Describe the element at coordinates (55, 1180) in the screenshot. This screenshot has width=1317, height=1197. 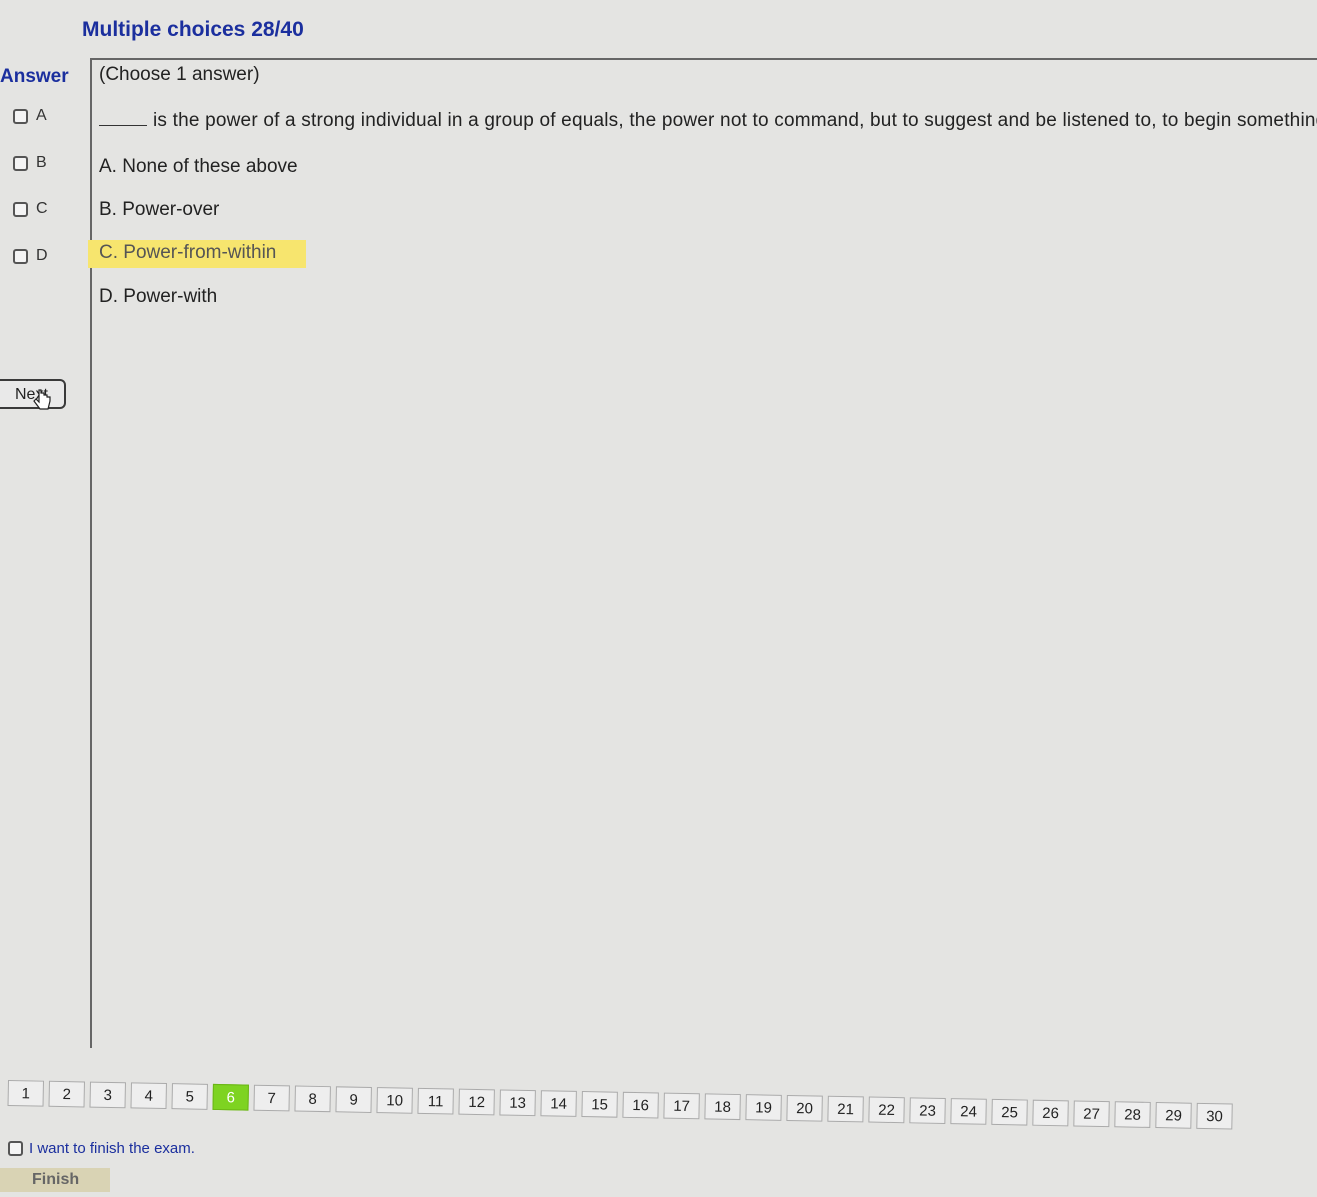
I see `finish-button: Finish` at that location.